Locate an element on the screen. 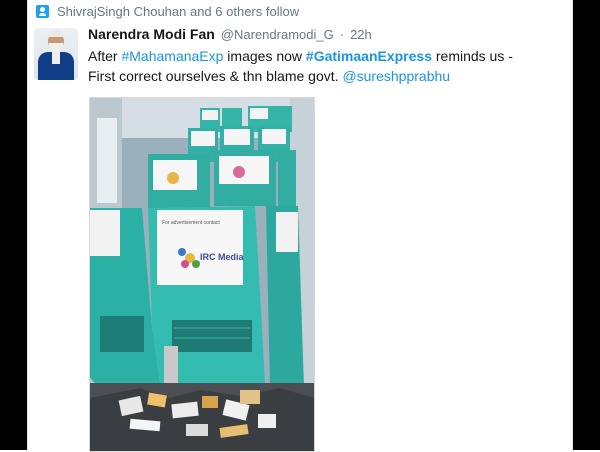 This screenshot has width=600, height=452. avatar-hair is located at coordinates (56, 33).